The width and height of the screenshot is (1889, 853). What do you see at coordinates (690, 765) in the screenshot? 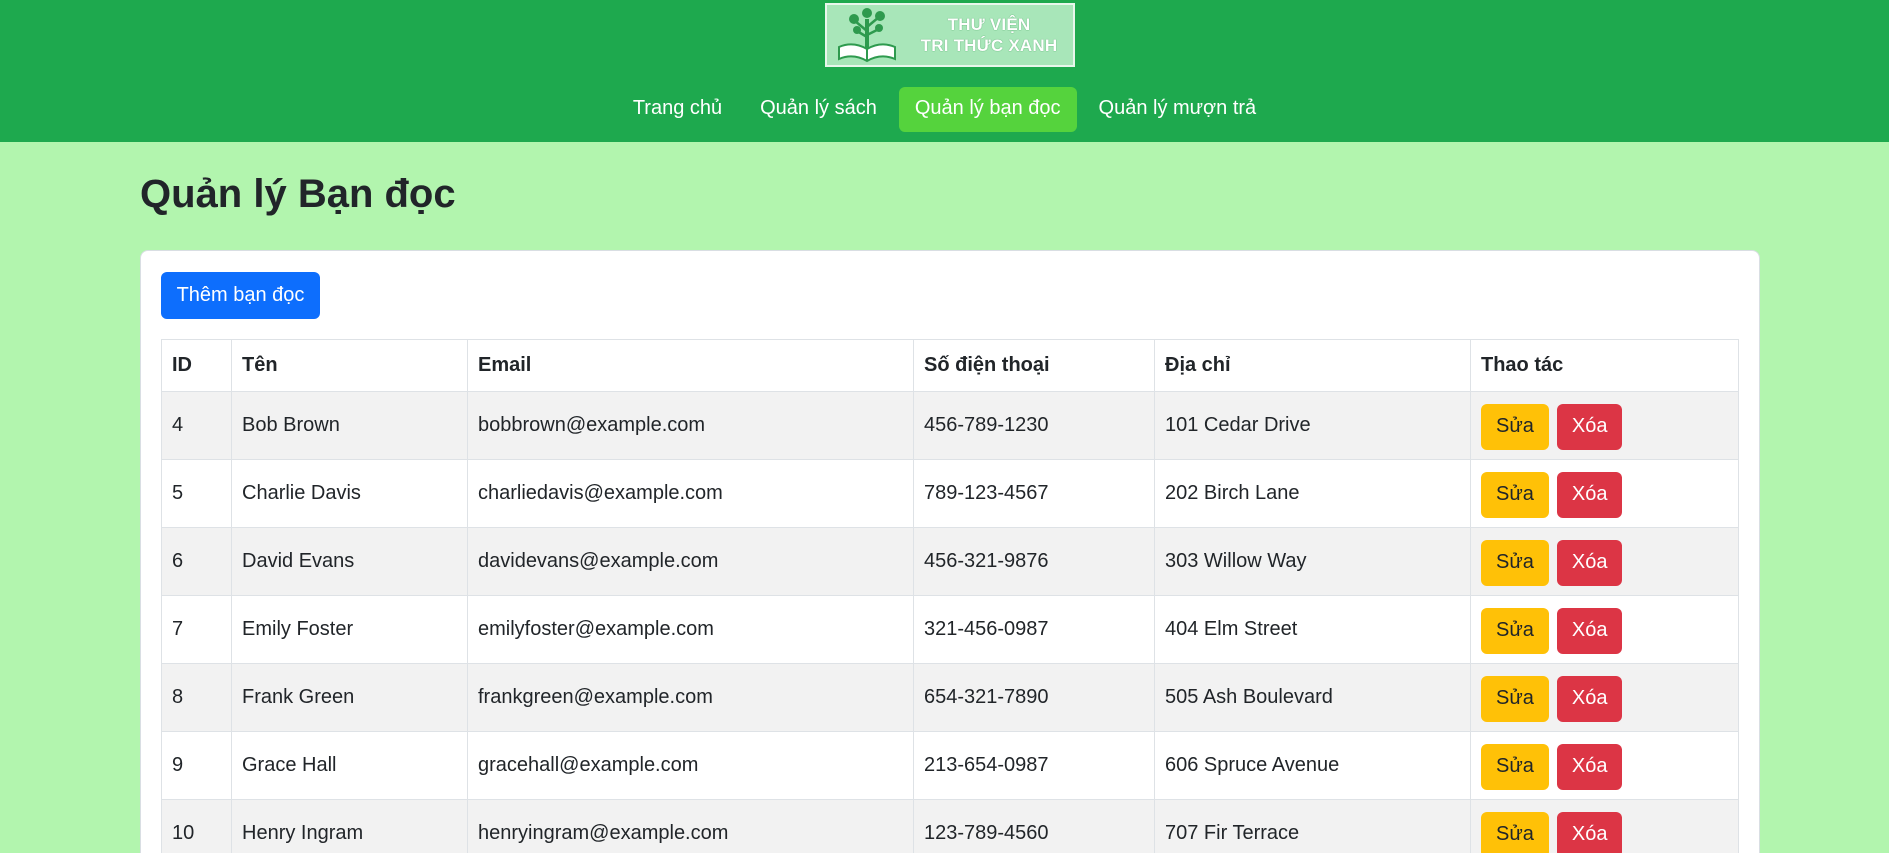
I see `cell-email: gracehall@example.com` at bounding box center [690, 765].